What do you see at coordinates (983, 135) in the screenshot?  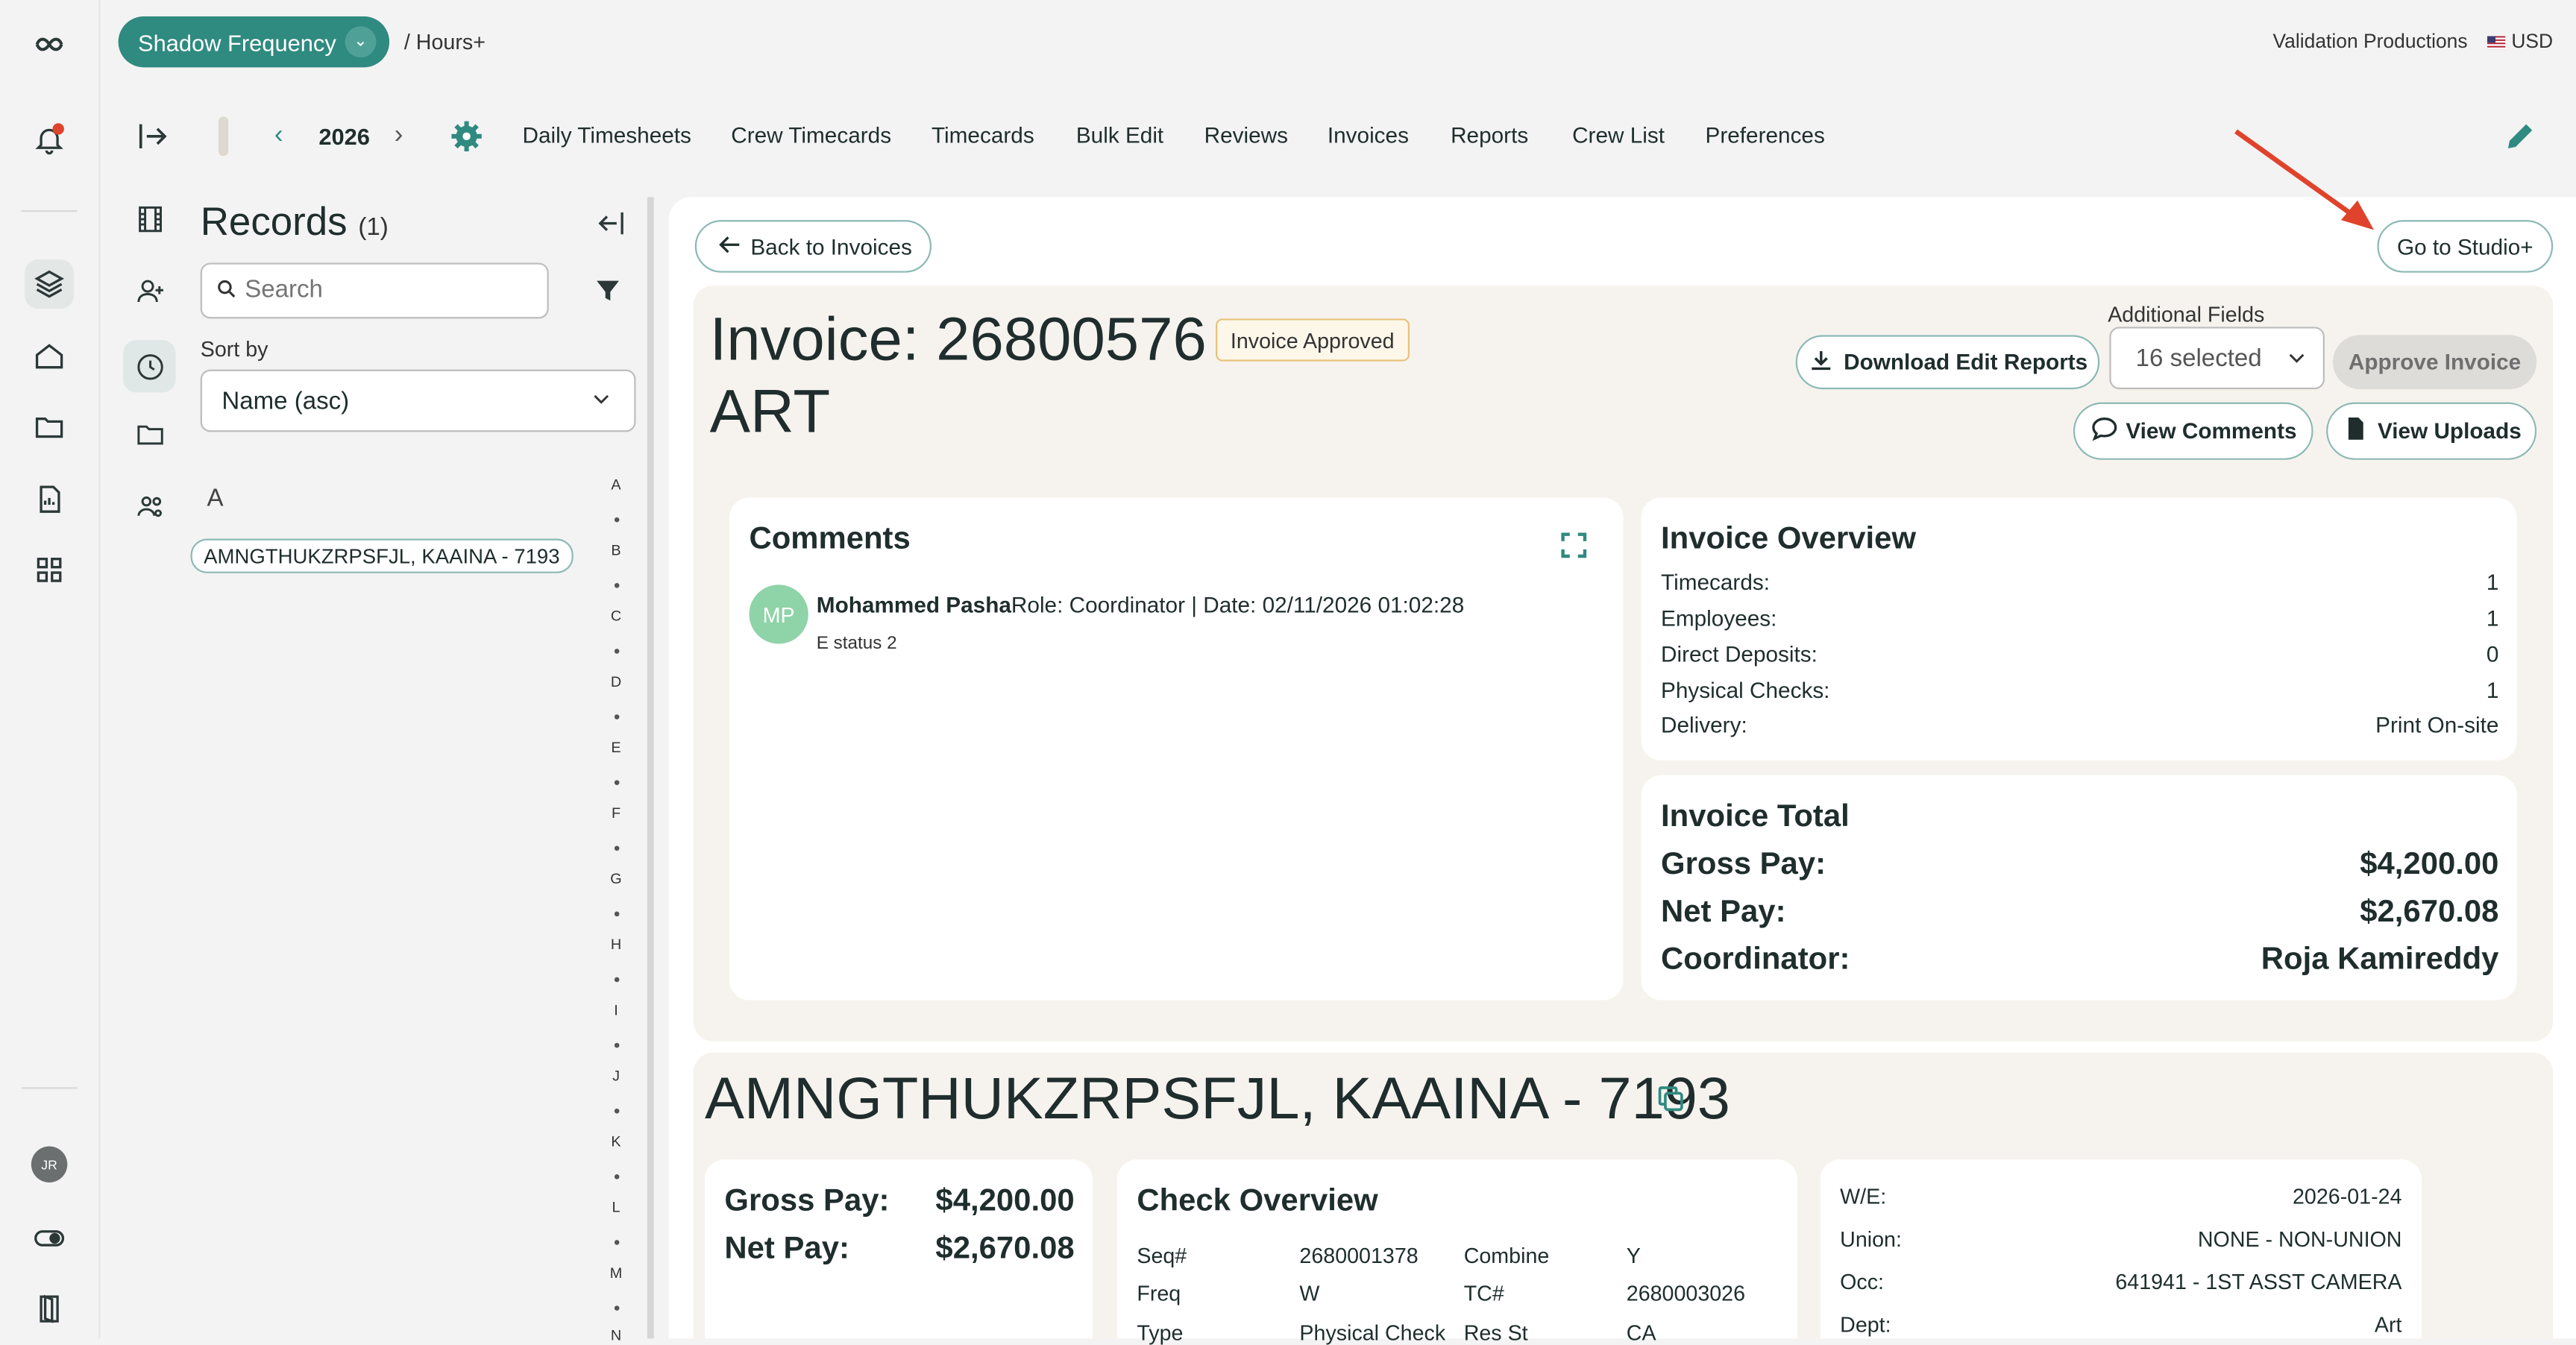 I see `nav-timecards: Timecards` at bounding box center [983, 135].